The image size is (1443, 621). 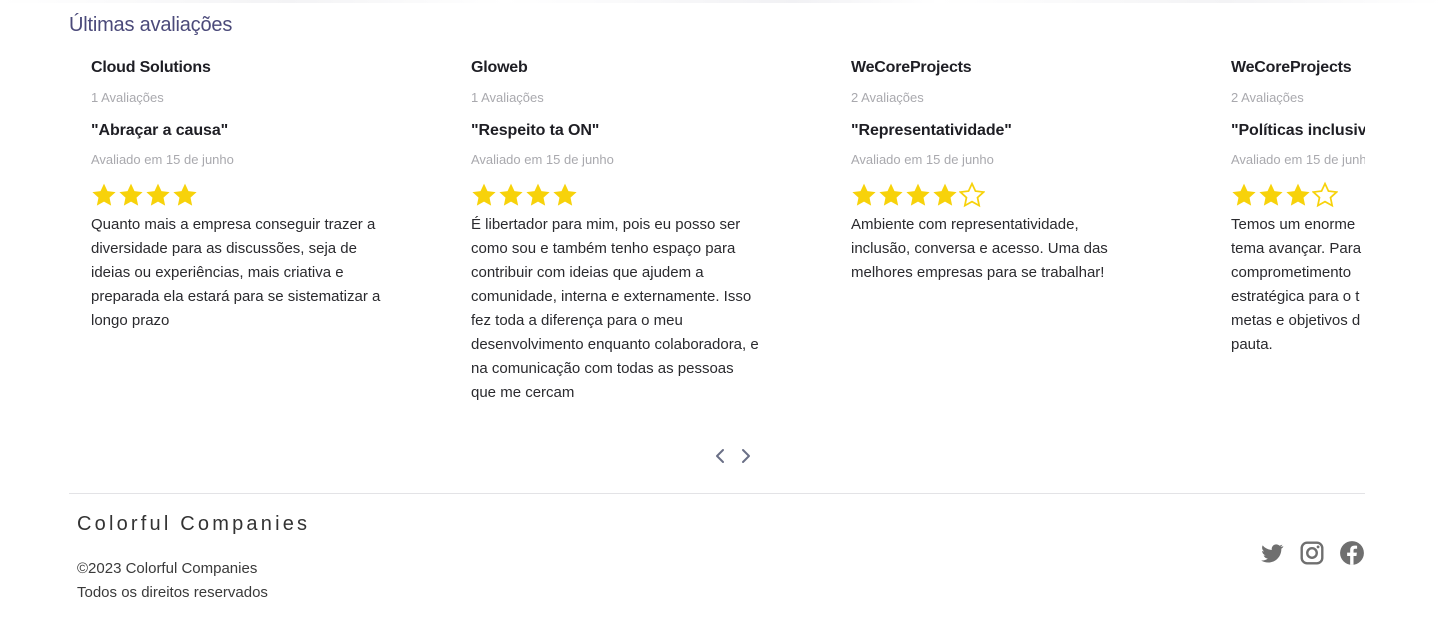 What do you see at coordinates (1272, 553) in the screenshot?
I see `twitter-icon` at bounding box center [1272, 553].